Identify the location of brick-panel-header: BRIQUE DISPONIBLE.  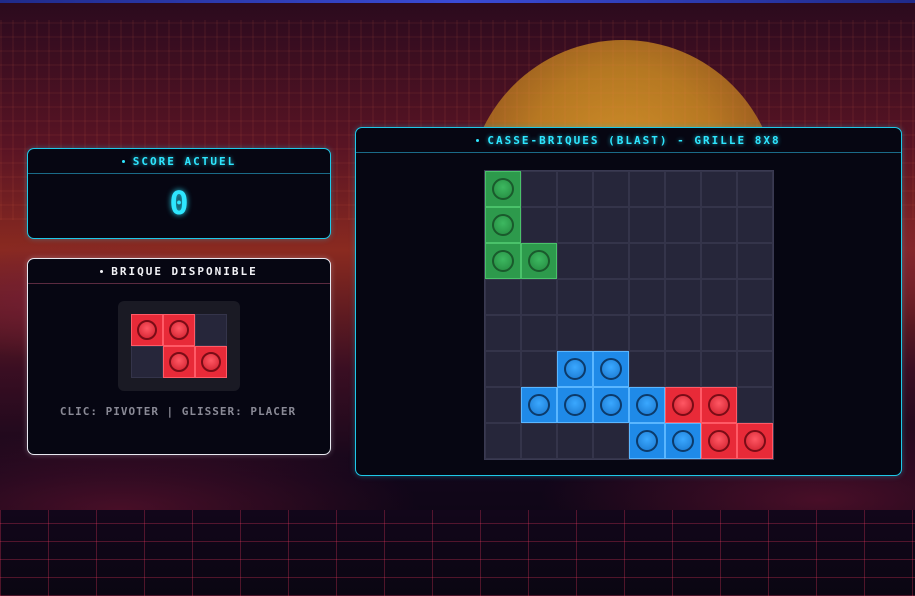
(179, 271).